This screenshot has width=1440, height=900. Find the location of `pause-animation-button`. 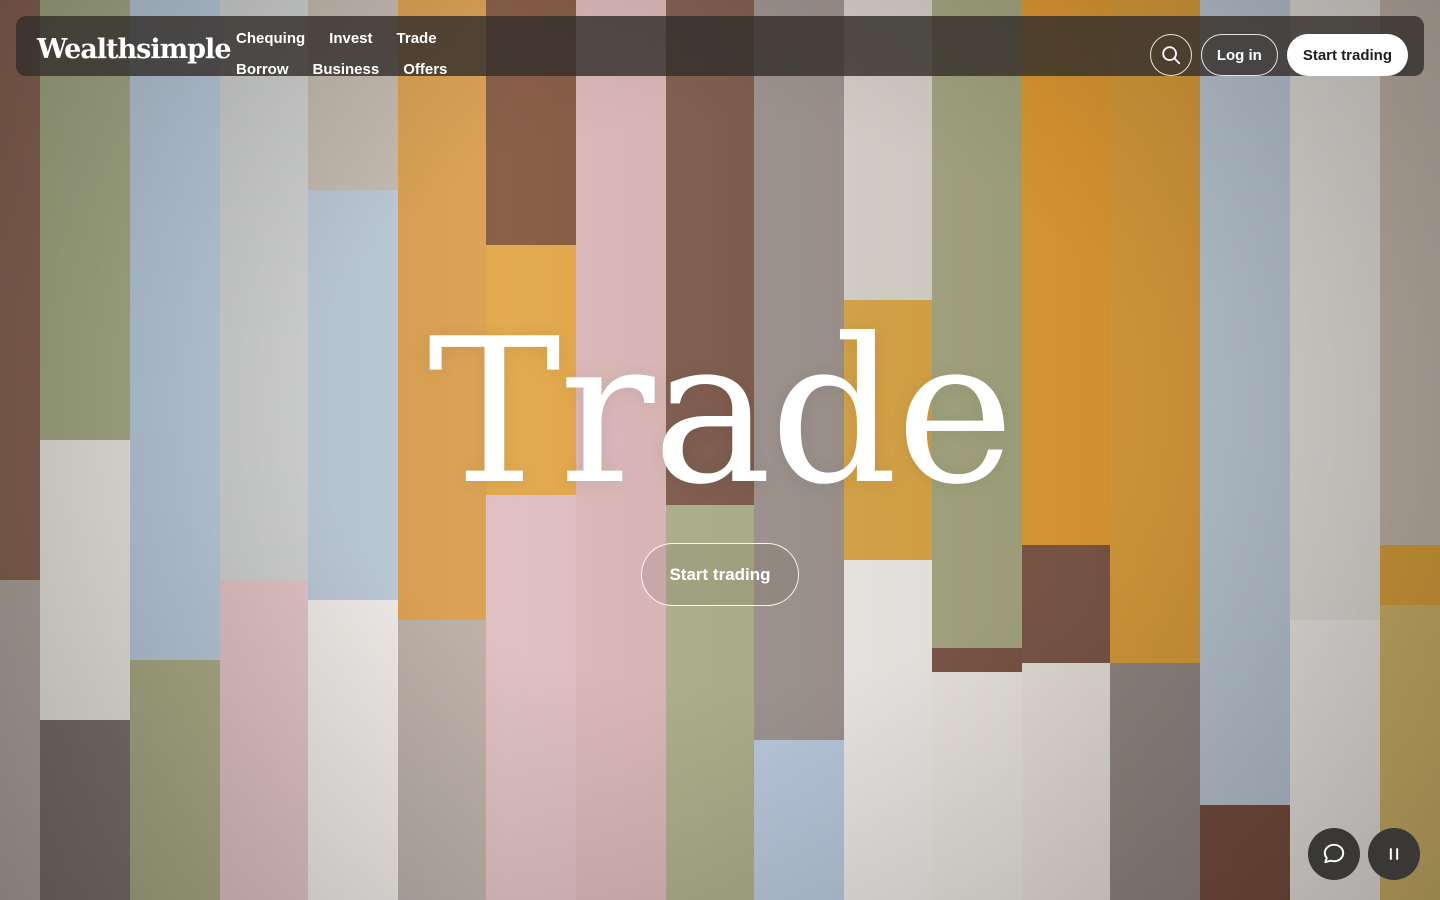

pause-animation-button is located at coordinates (1394, 854).